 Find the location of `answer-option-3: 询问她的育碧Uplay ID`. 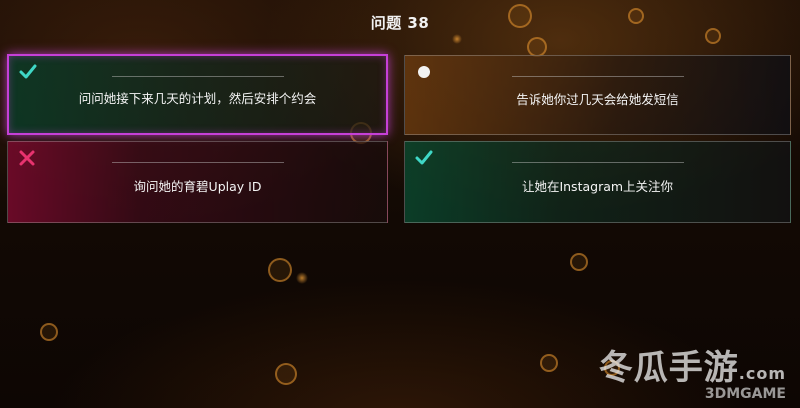

answer-option-3: 询问她的育碧Uplay ID is located at coordinates (197, 182).